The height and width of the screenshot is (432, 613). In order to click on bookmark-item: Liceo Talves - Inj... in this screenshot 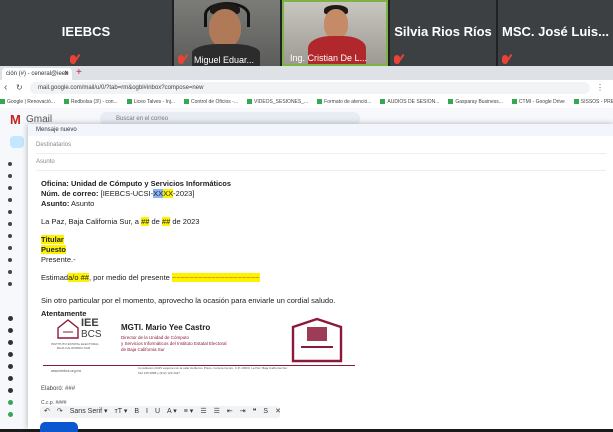, I will do `click(150, 102)`.